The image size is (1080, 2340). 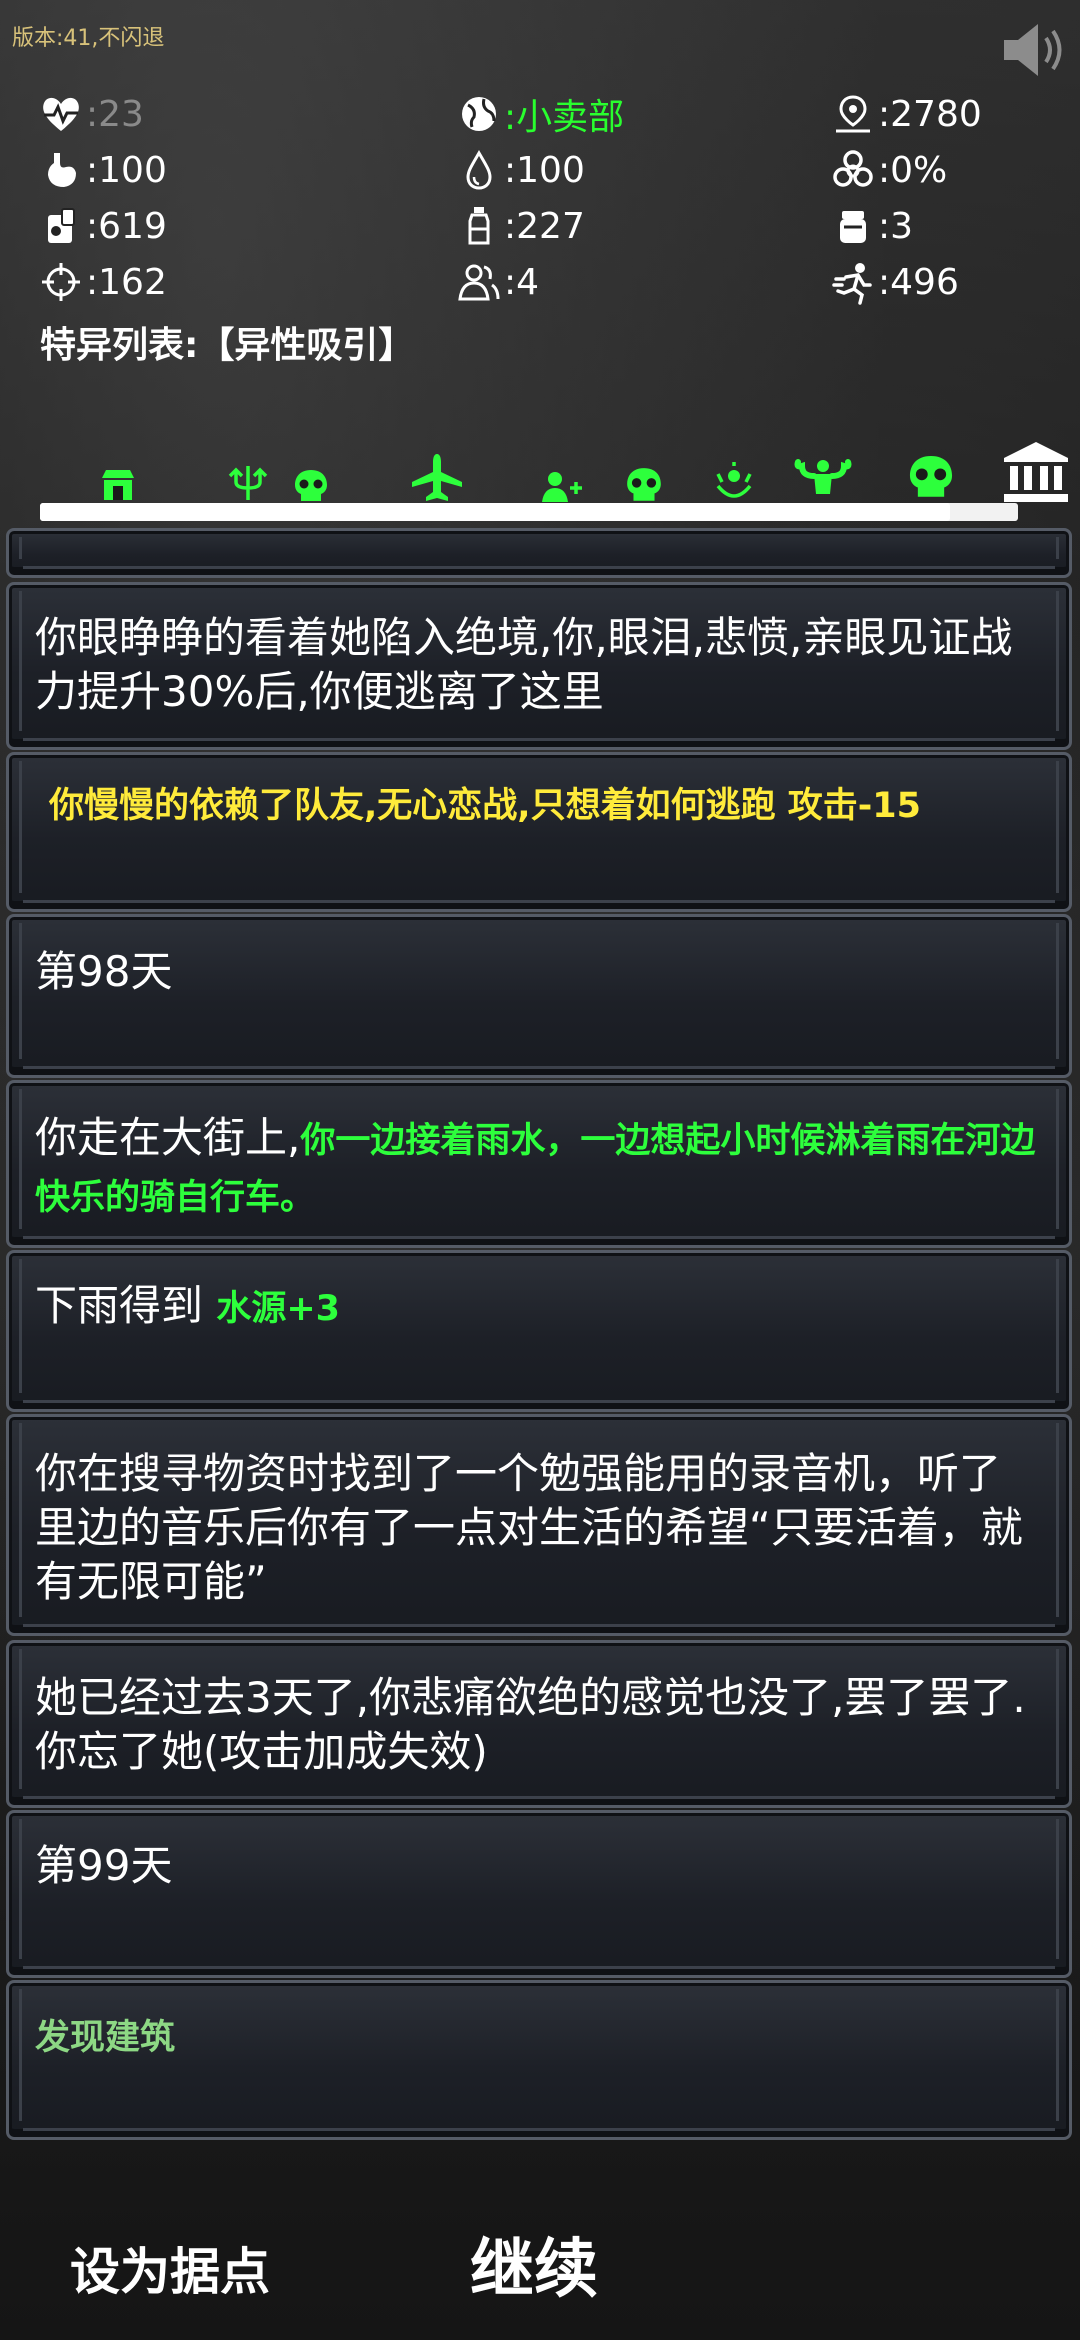 I want to click on day-label: 第98天, so click(x=104, y=971).